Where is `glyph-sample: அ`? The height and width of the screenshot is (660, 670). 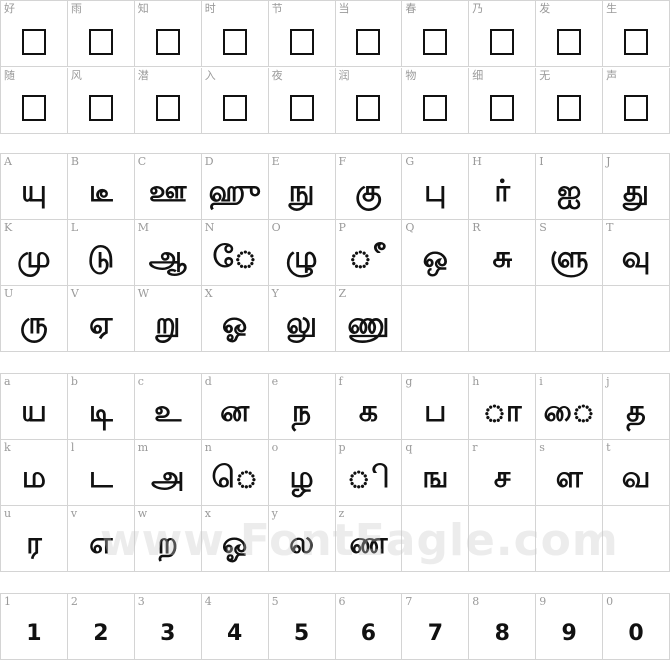 glyph-sample: அ is located at coordinates (168, 477).